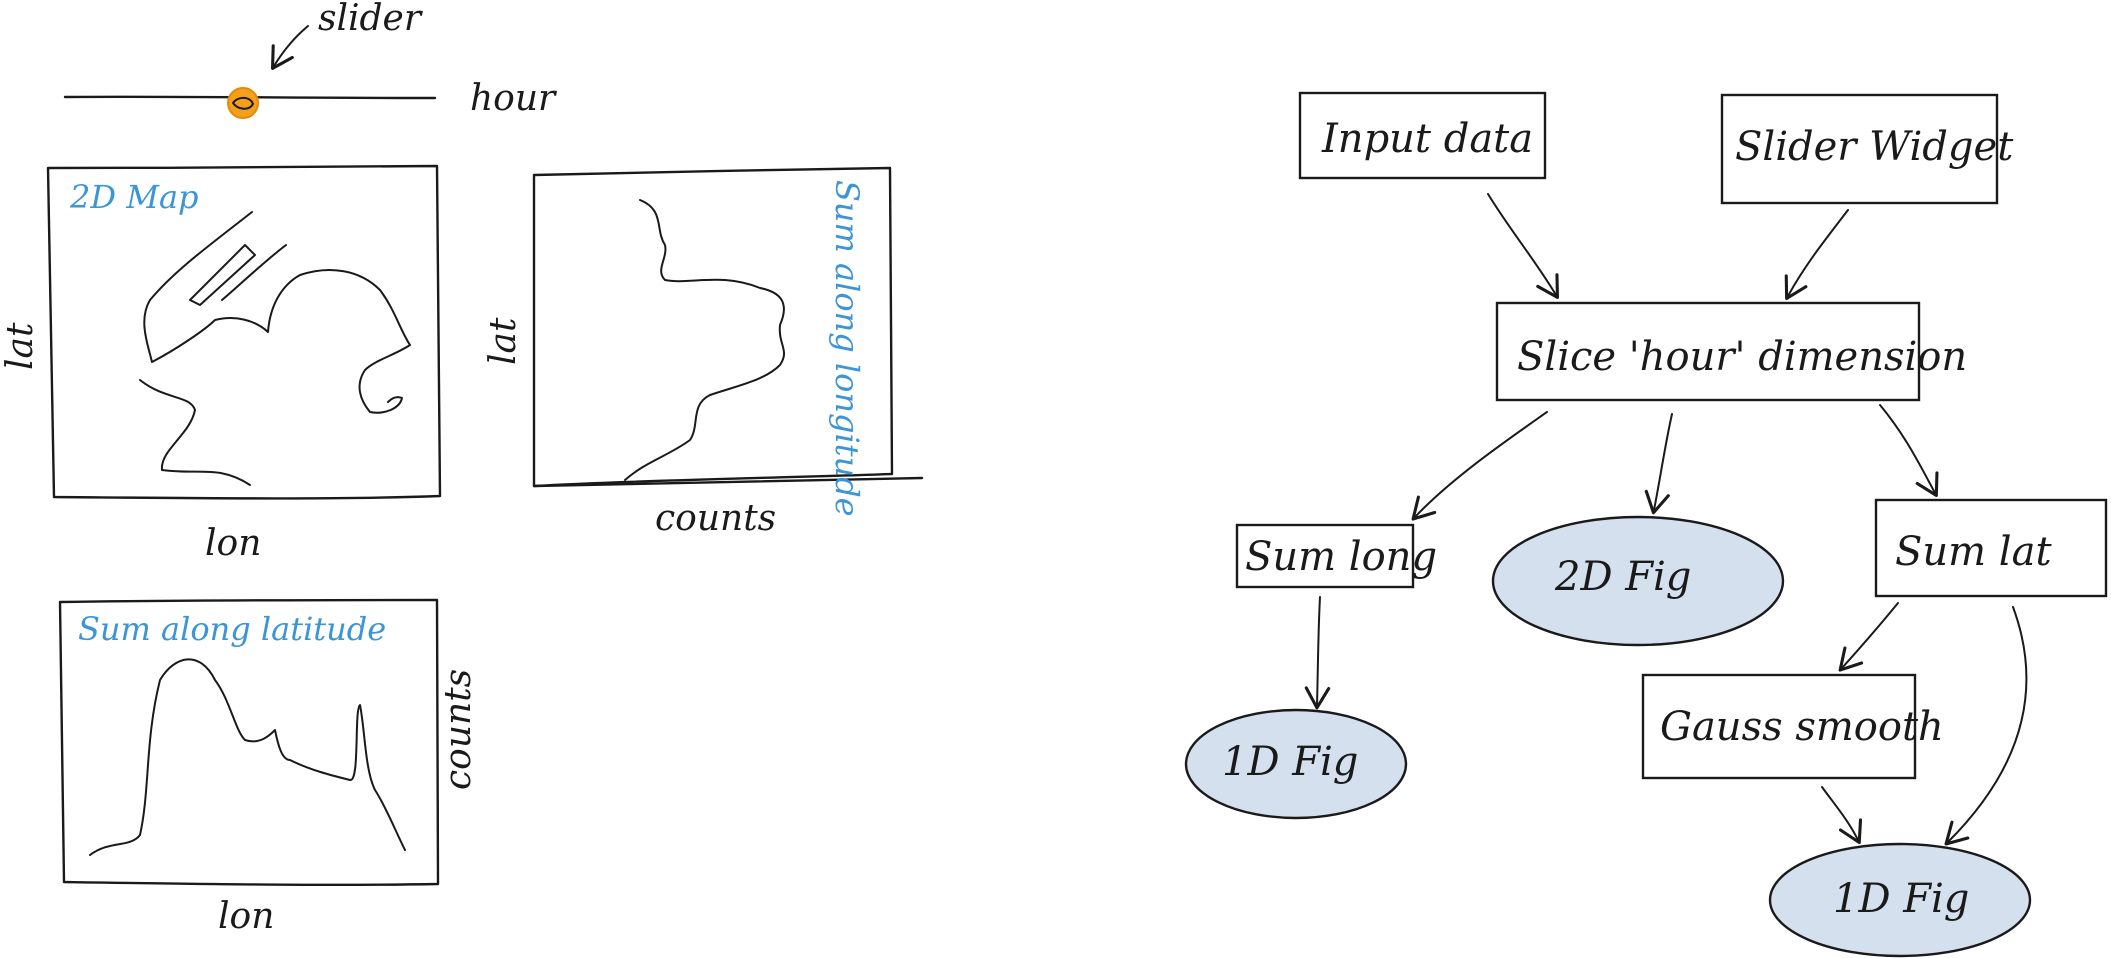 This screenshot has width=2111, height=958. I want to click on edge-slice-to-sumlat, so click(1909, 451).